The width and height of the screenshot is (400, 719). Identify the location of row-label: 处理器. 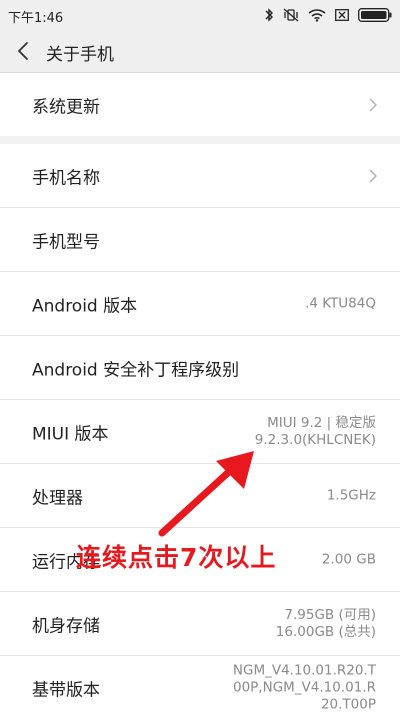
(57, 498).